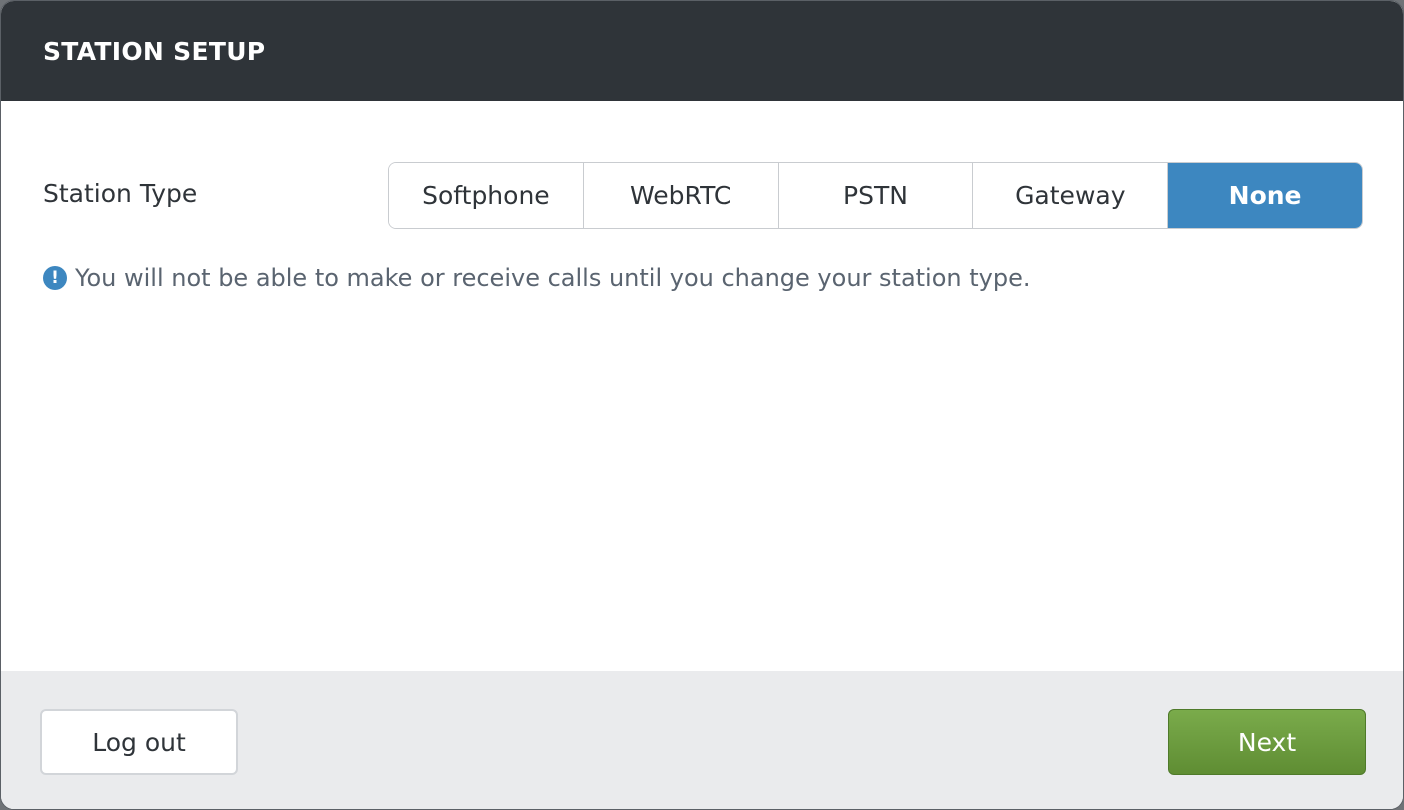 The height and width of the screenshot is (810, 1404). I want to click on station-type-softphone: Softphone, so click(486, 195).